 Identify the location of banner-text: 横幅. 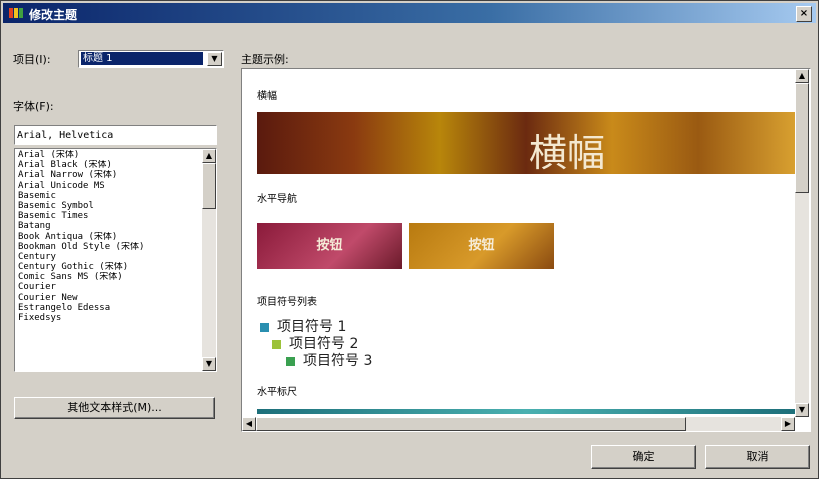
(567, 153).